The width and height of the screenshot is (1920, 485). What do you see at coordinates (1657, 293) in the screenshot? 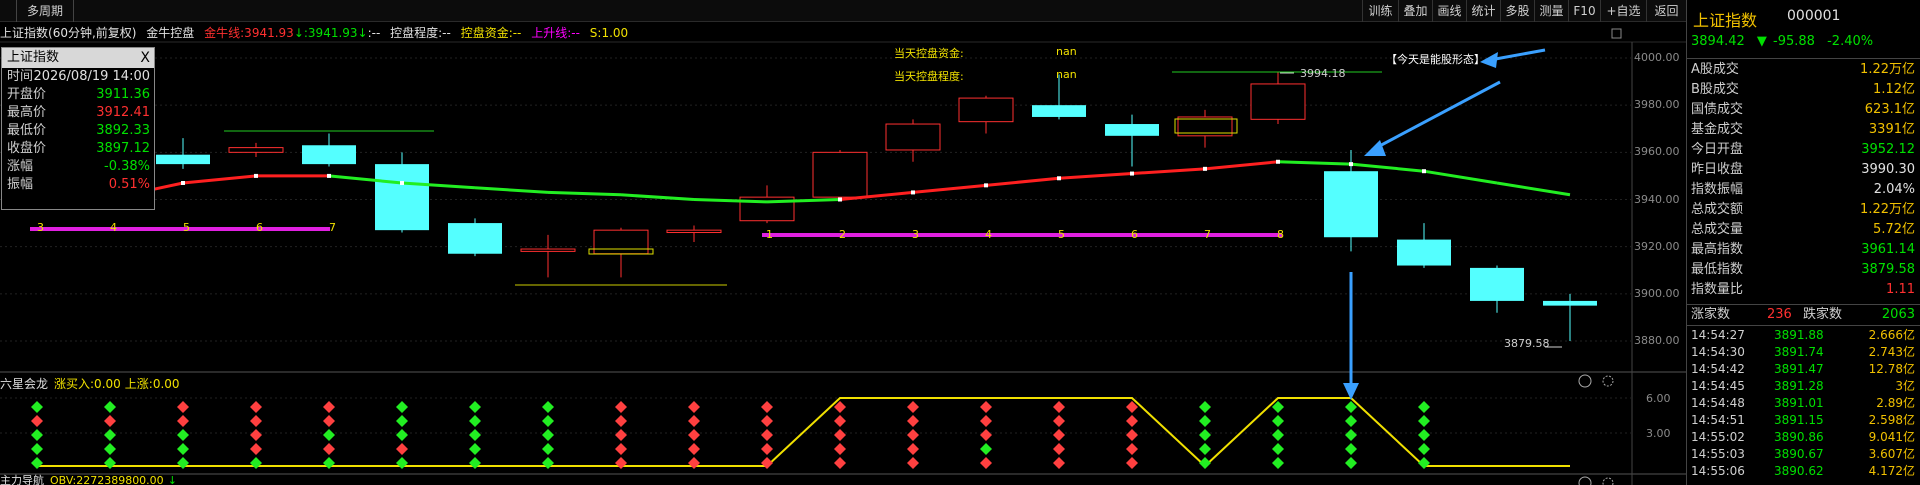
I see `price-tick-label: 3900.00` at bounding box center [1657, 293].